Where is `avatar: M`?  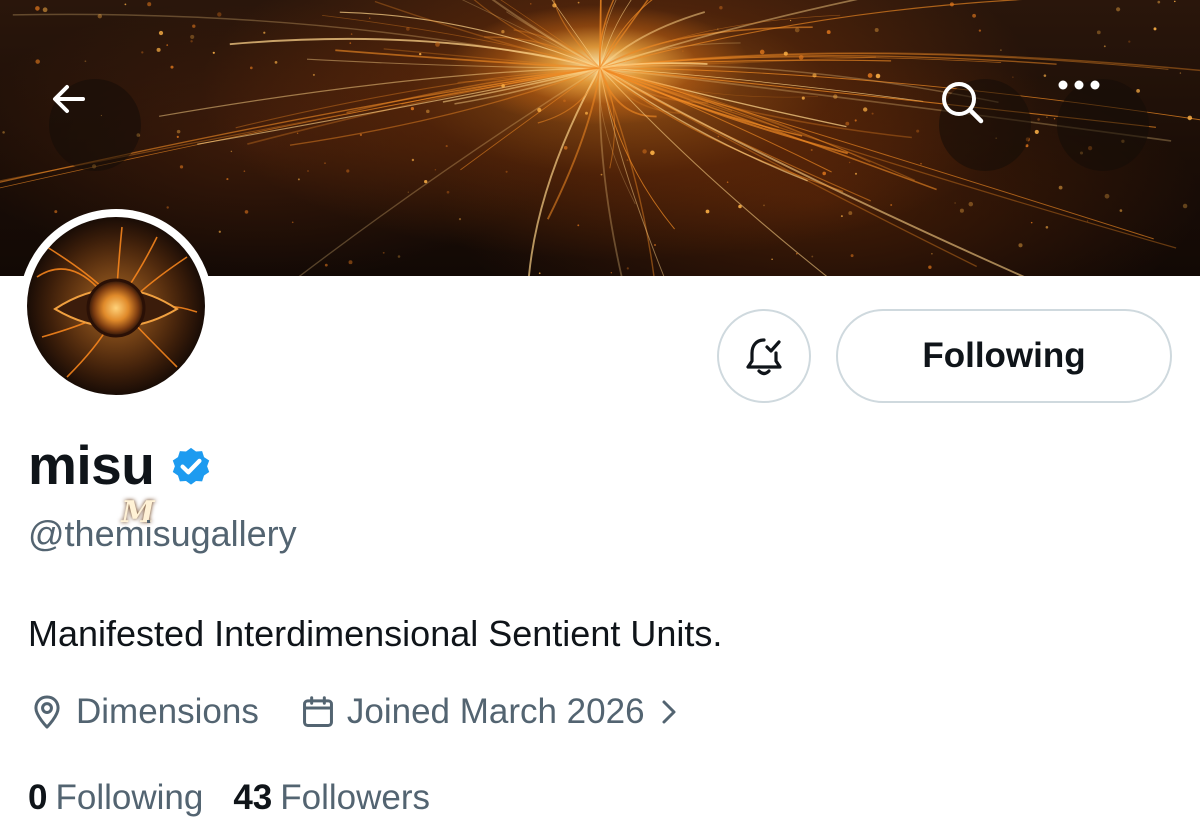 avatar: M is located at coordinates (116, 373).